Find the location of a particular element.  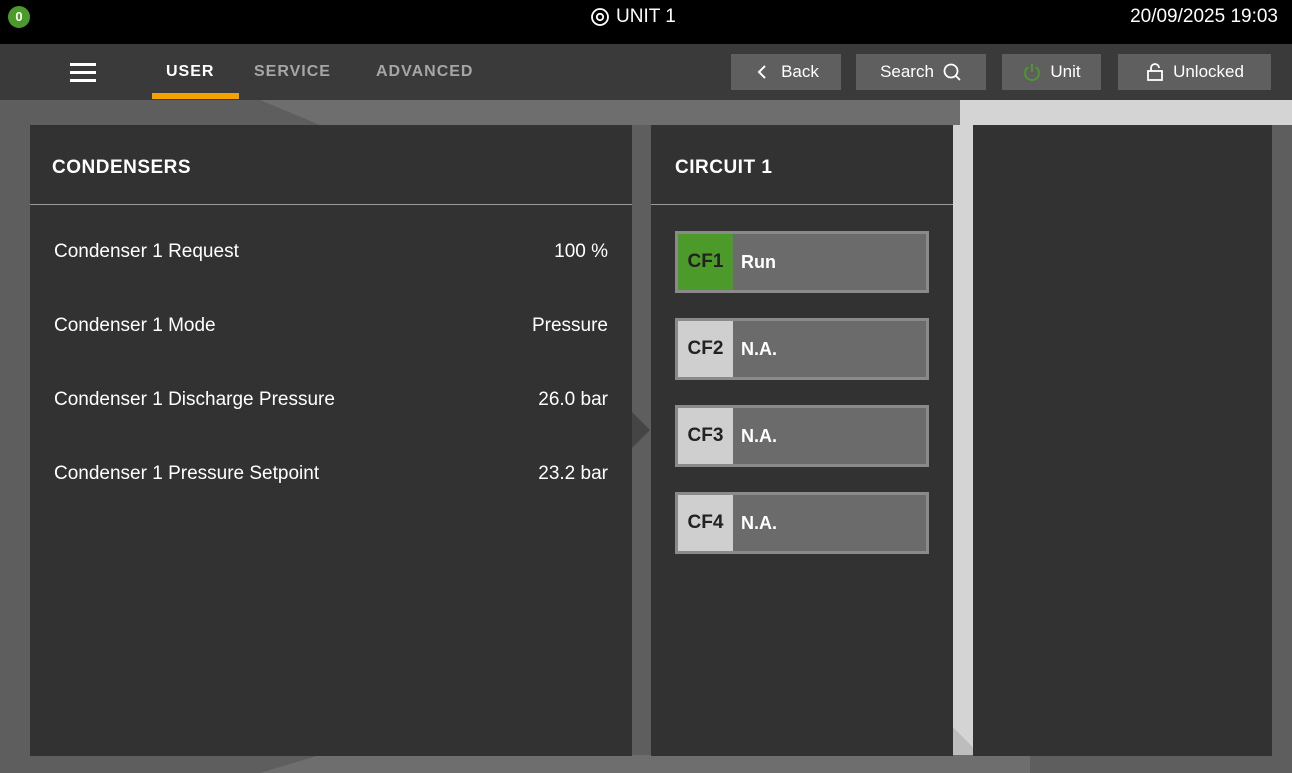

condenser-fan-tile-cf1: CF1 Run is located at coordinates (802, 262).